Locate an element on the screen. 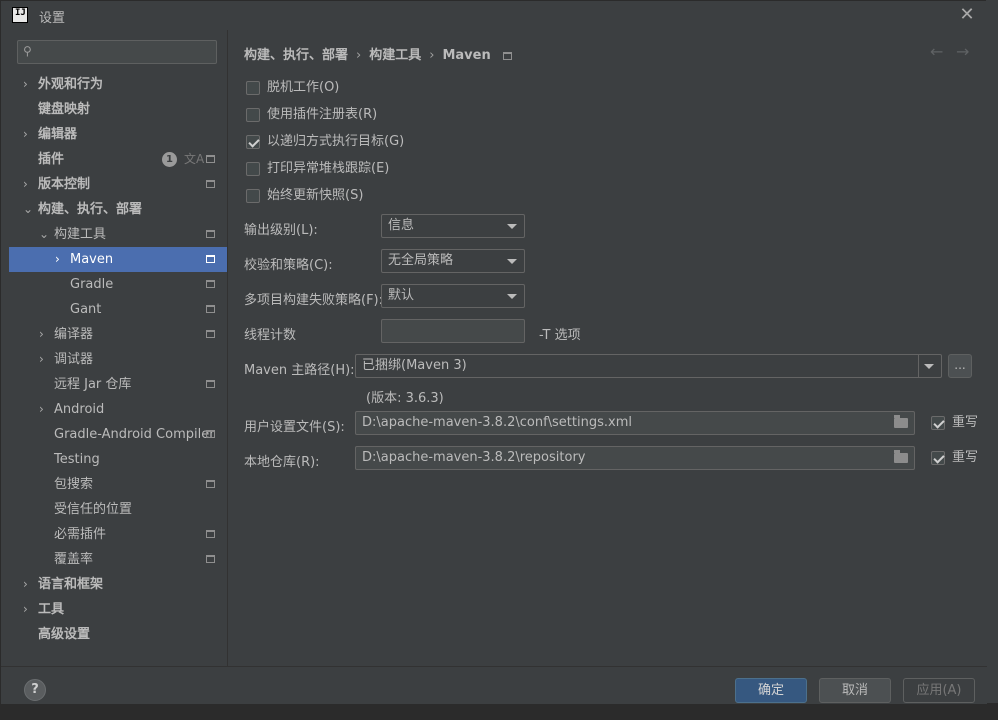  checkbox-label: 始终更新快照(S) is located at coordinates (315, 195).